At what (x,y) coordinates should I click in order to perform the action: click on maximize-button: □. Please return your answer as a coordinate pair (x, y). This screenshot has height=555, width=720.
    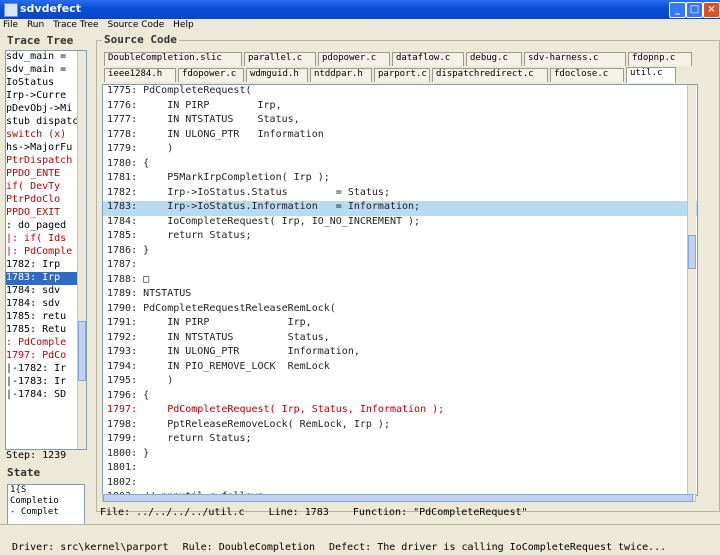
    Looking at the image, I should click on (694, 10).